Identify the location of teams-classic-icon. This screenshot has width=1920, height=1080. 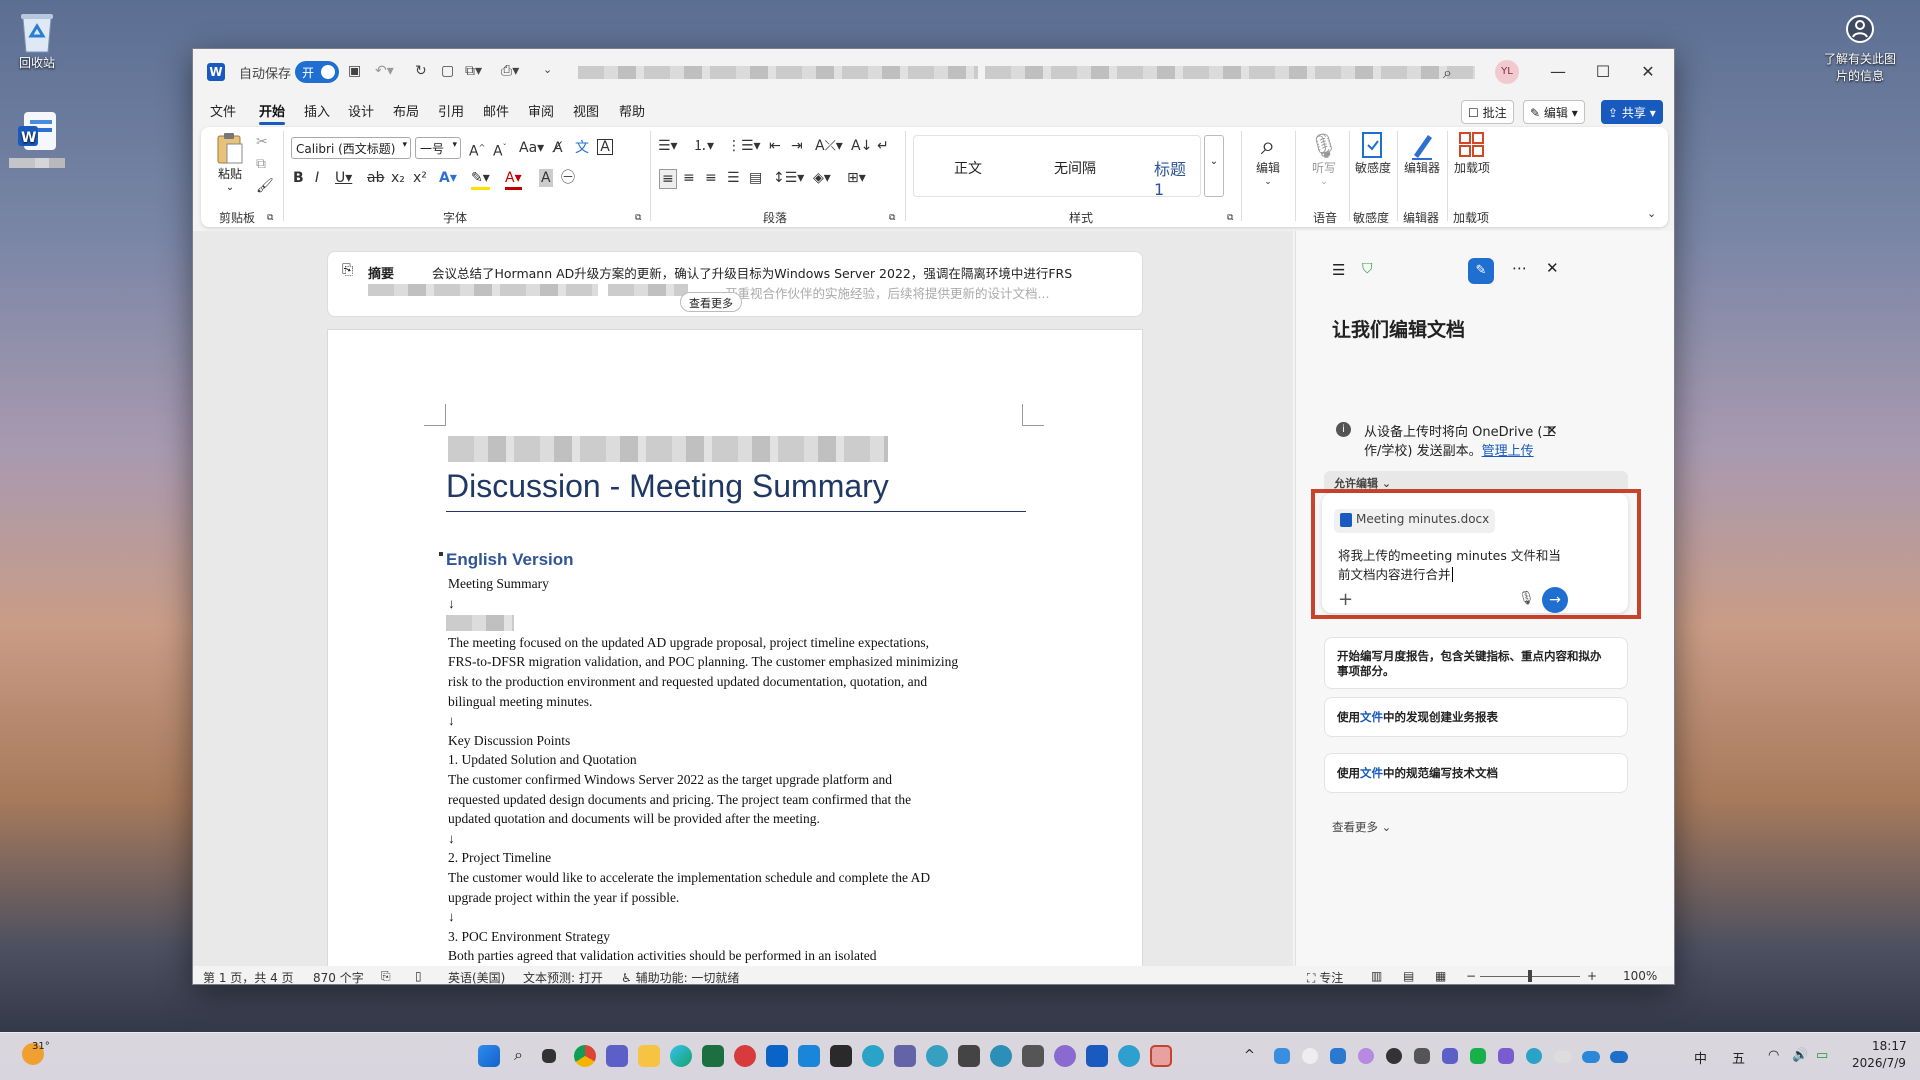
(905, 1056).